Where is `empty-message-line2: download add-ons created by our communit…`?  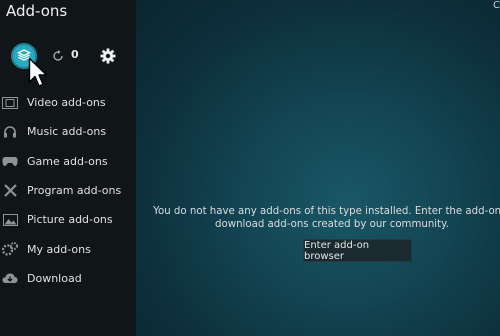 empty-message-line2: download add-ons created by our communit… is located at coordinates (332, 224).